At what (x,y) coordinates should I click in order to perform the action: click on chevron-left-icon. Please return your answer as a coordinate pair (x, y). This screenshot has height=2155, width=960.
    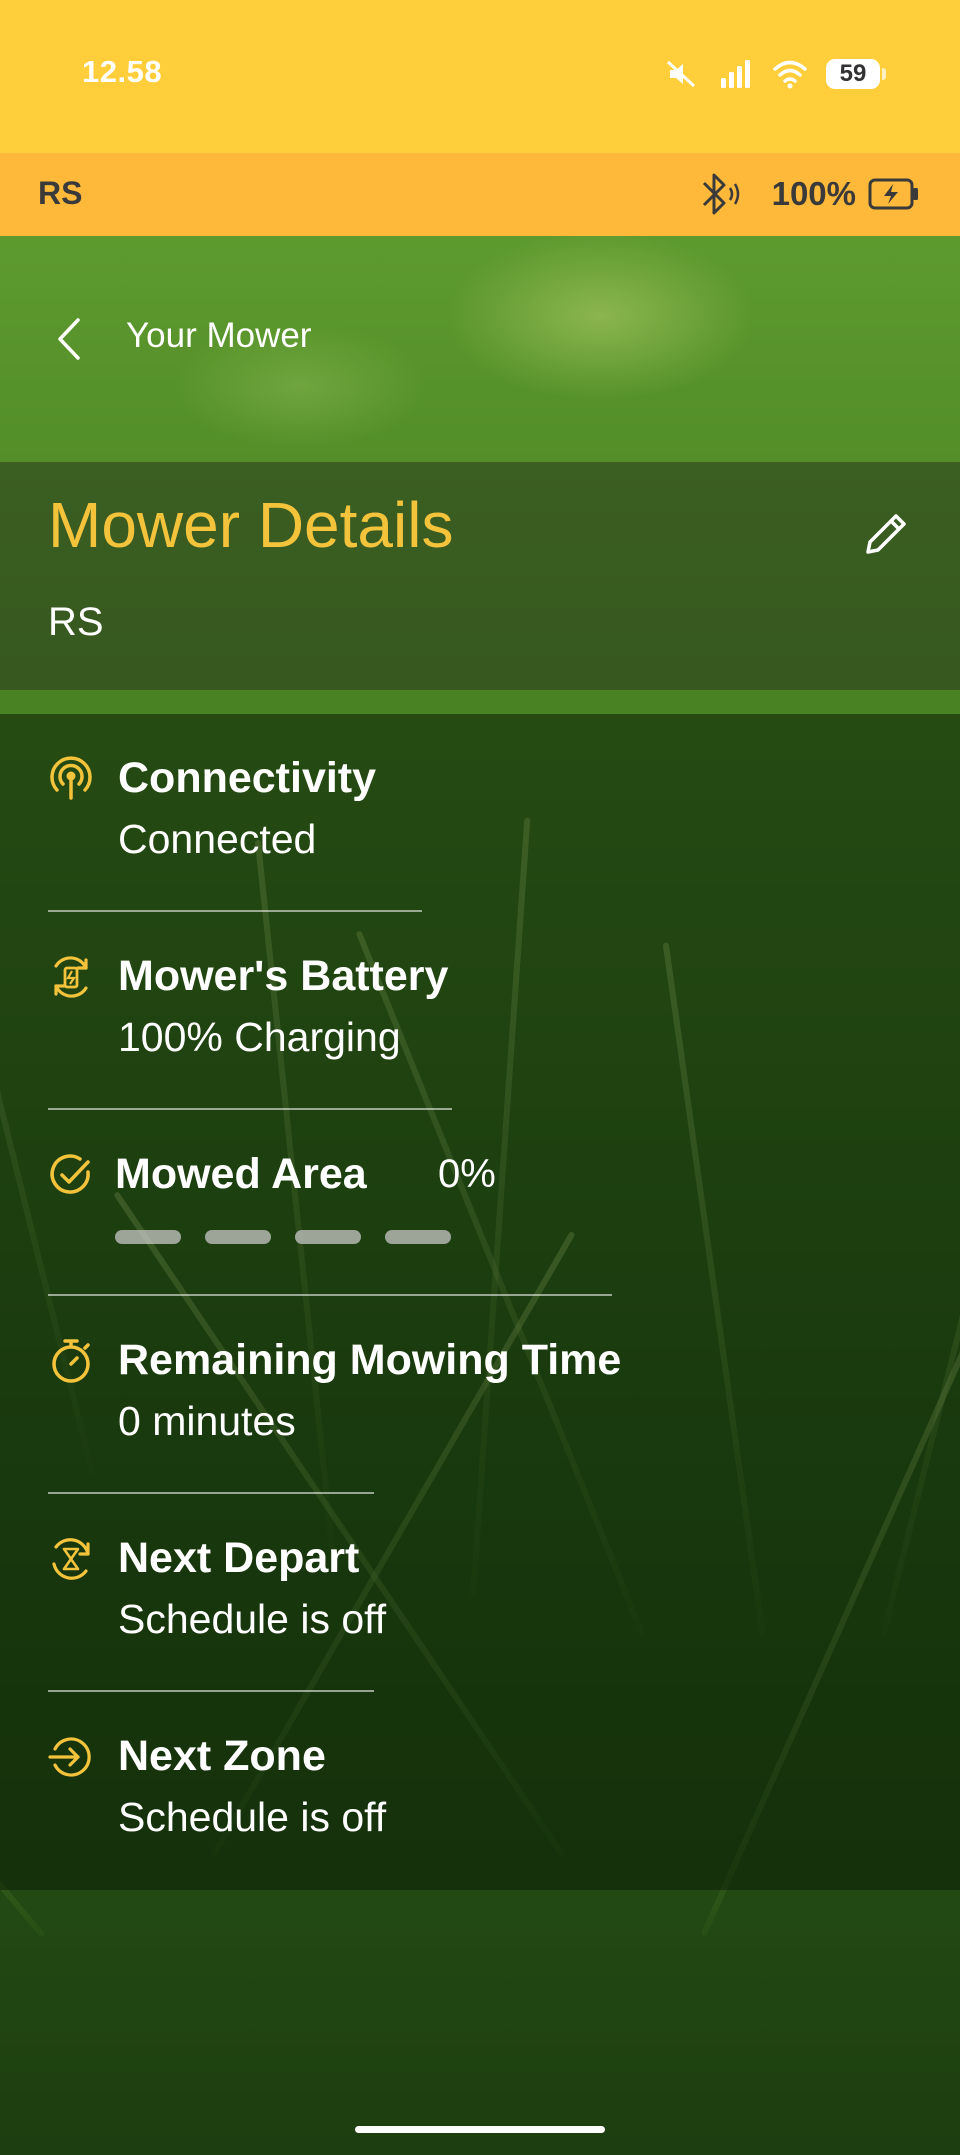
    Looking at the image, I should click on (70, 339).